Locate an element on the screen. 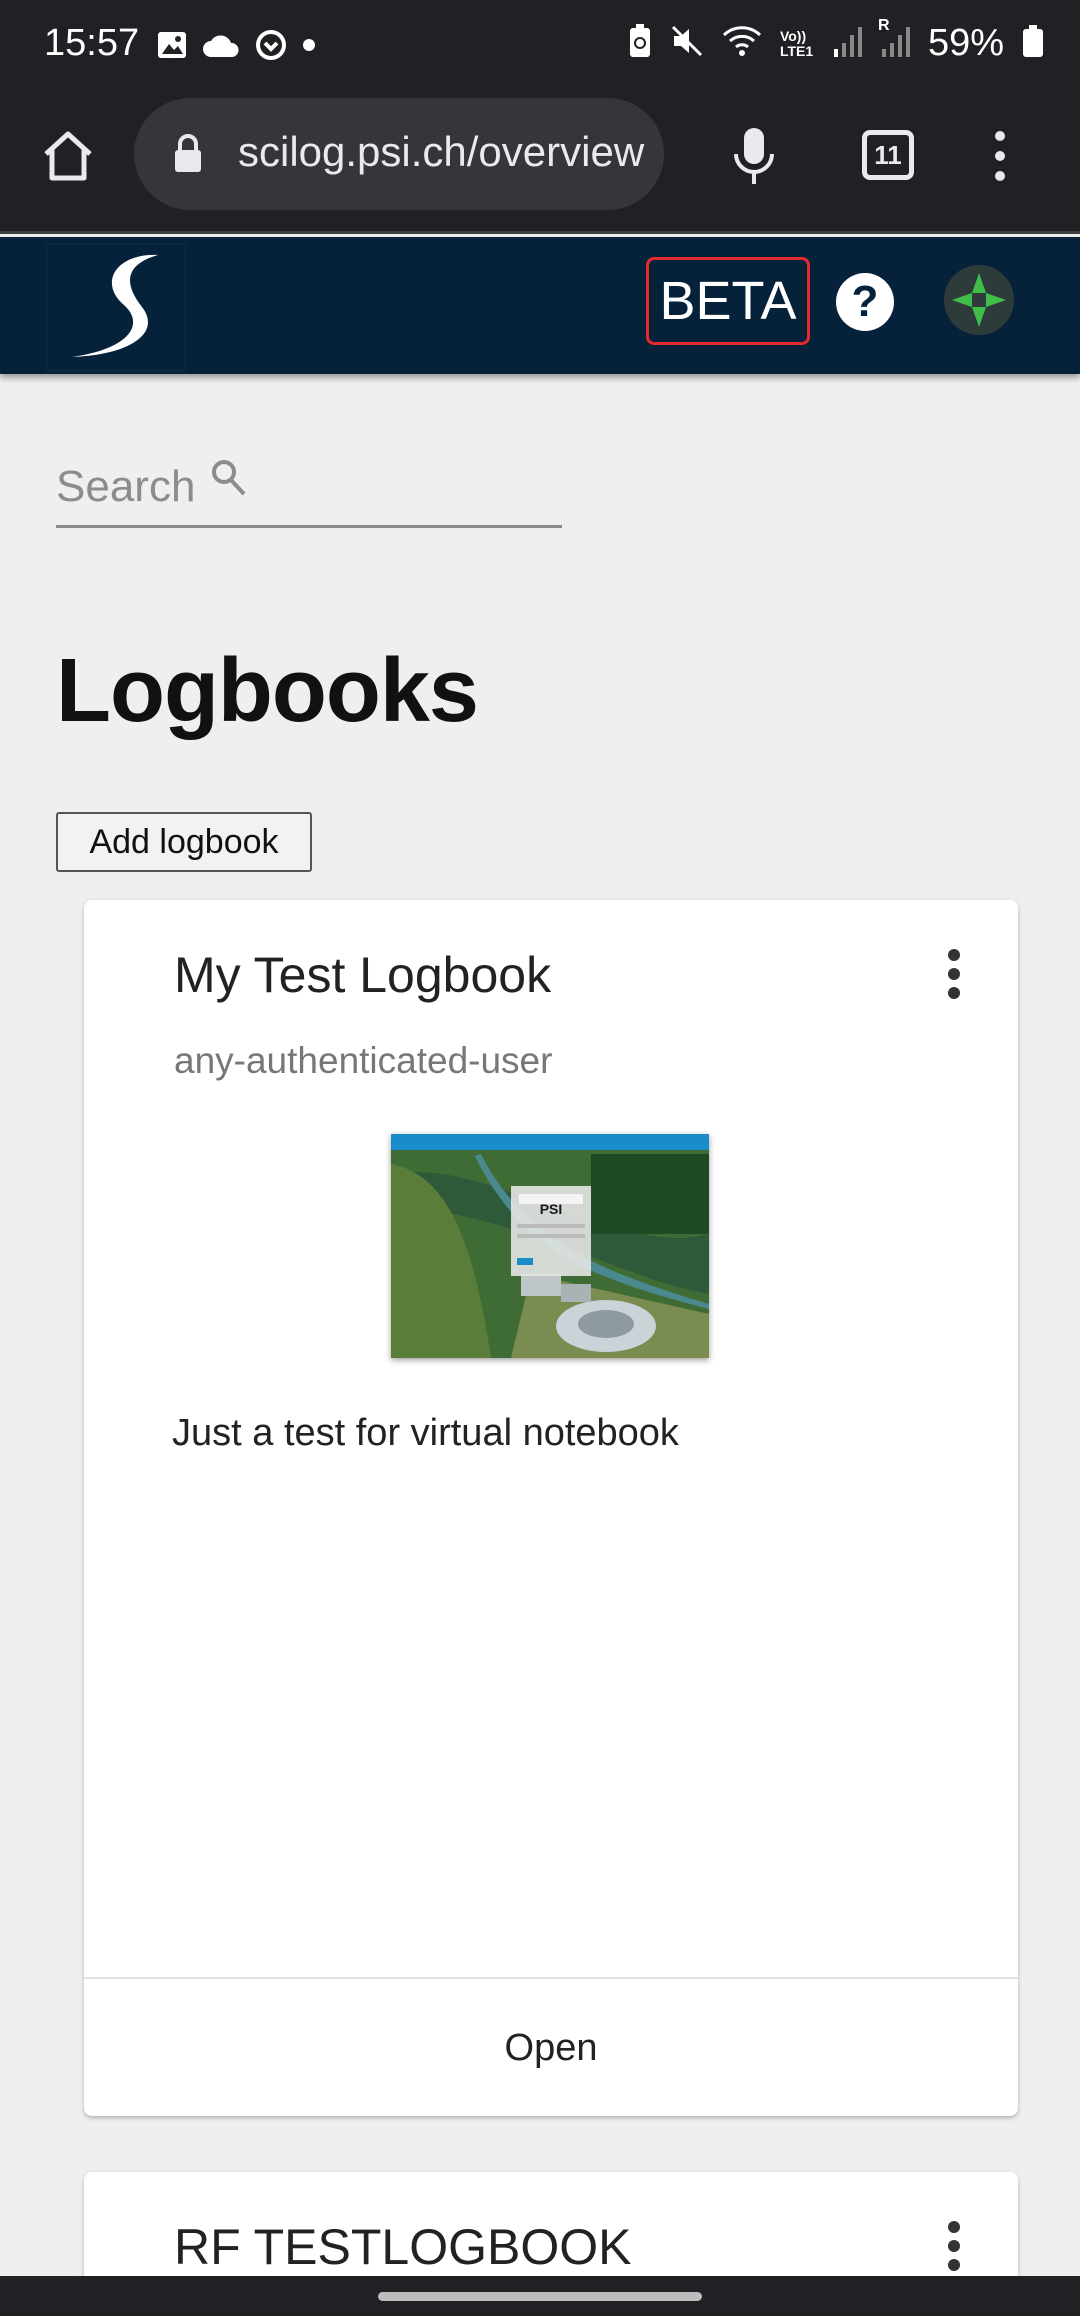 This screenshot has height=2316, width=1080. search-icon is located at coordinates (229, 480).